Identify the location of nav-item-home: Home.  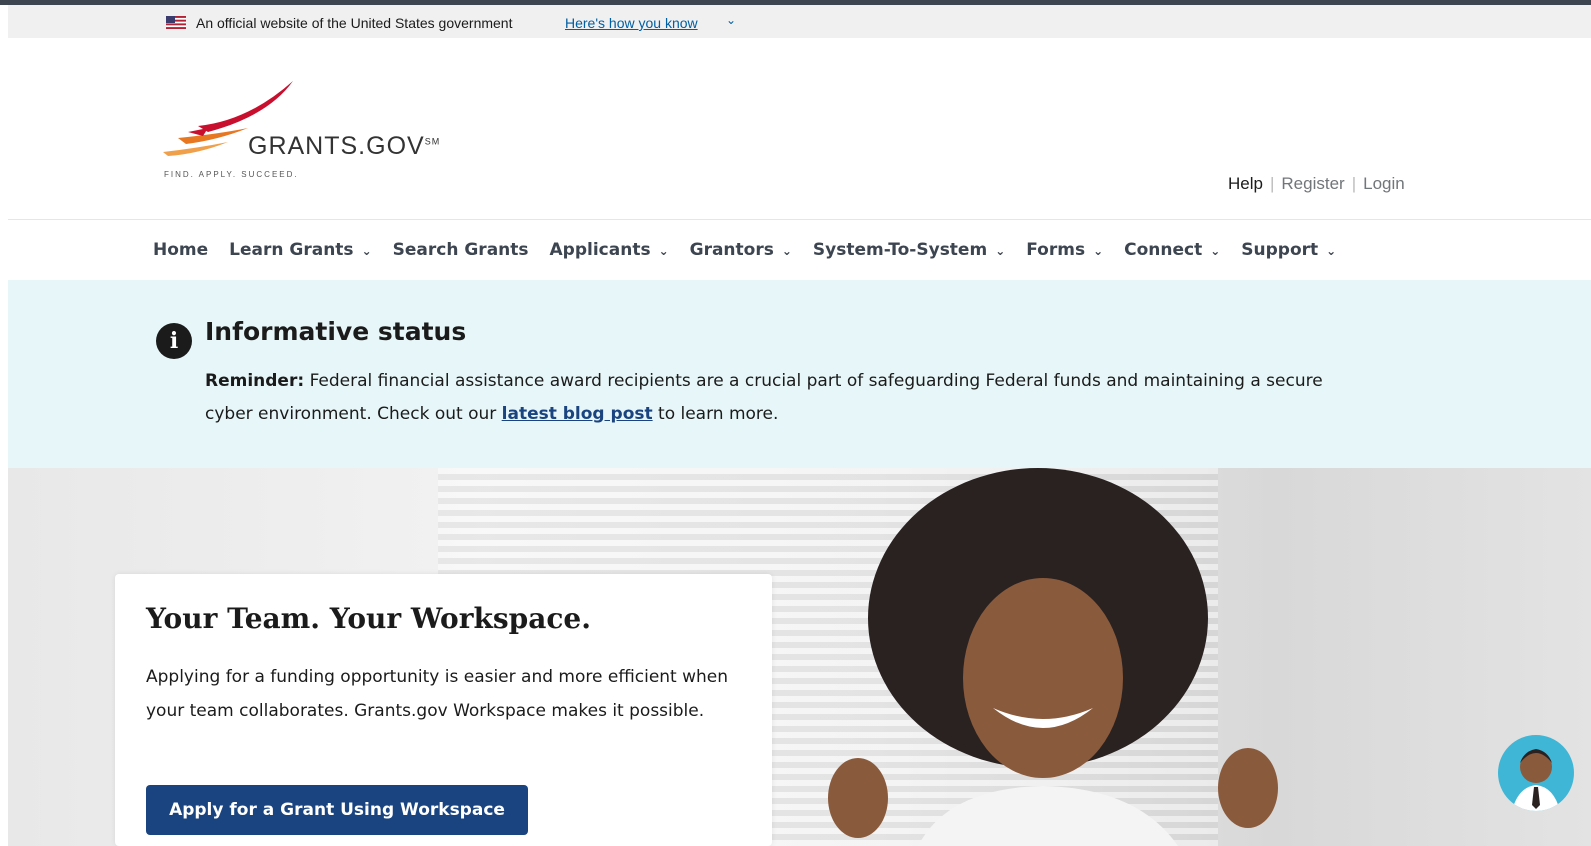
(180, 250).